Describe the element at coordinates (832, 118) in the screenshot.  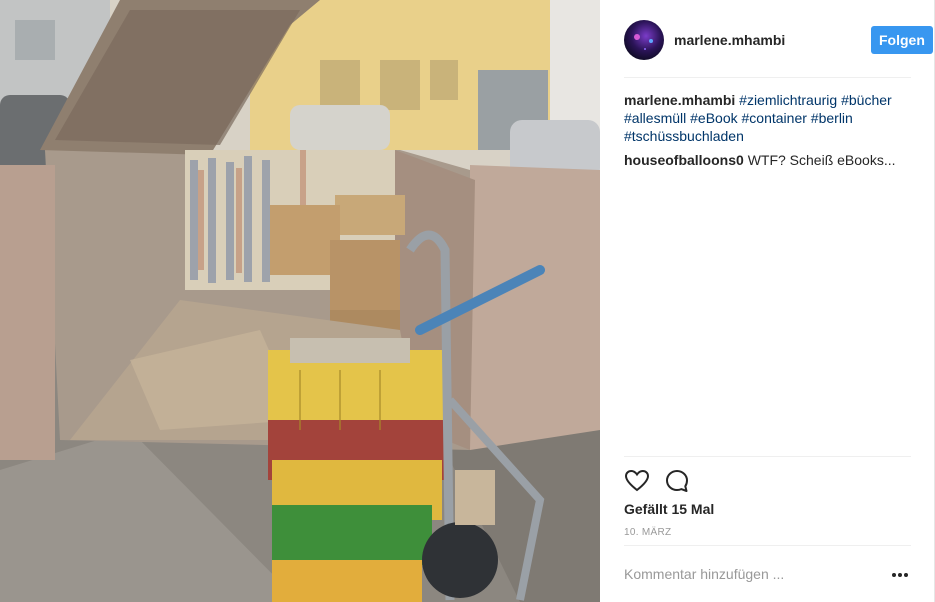
I see `hashtag-link: #berlin` at that location.